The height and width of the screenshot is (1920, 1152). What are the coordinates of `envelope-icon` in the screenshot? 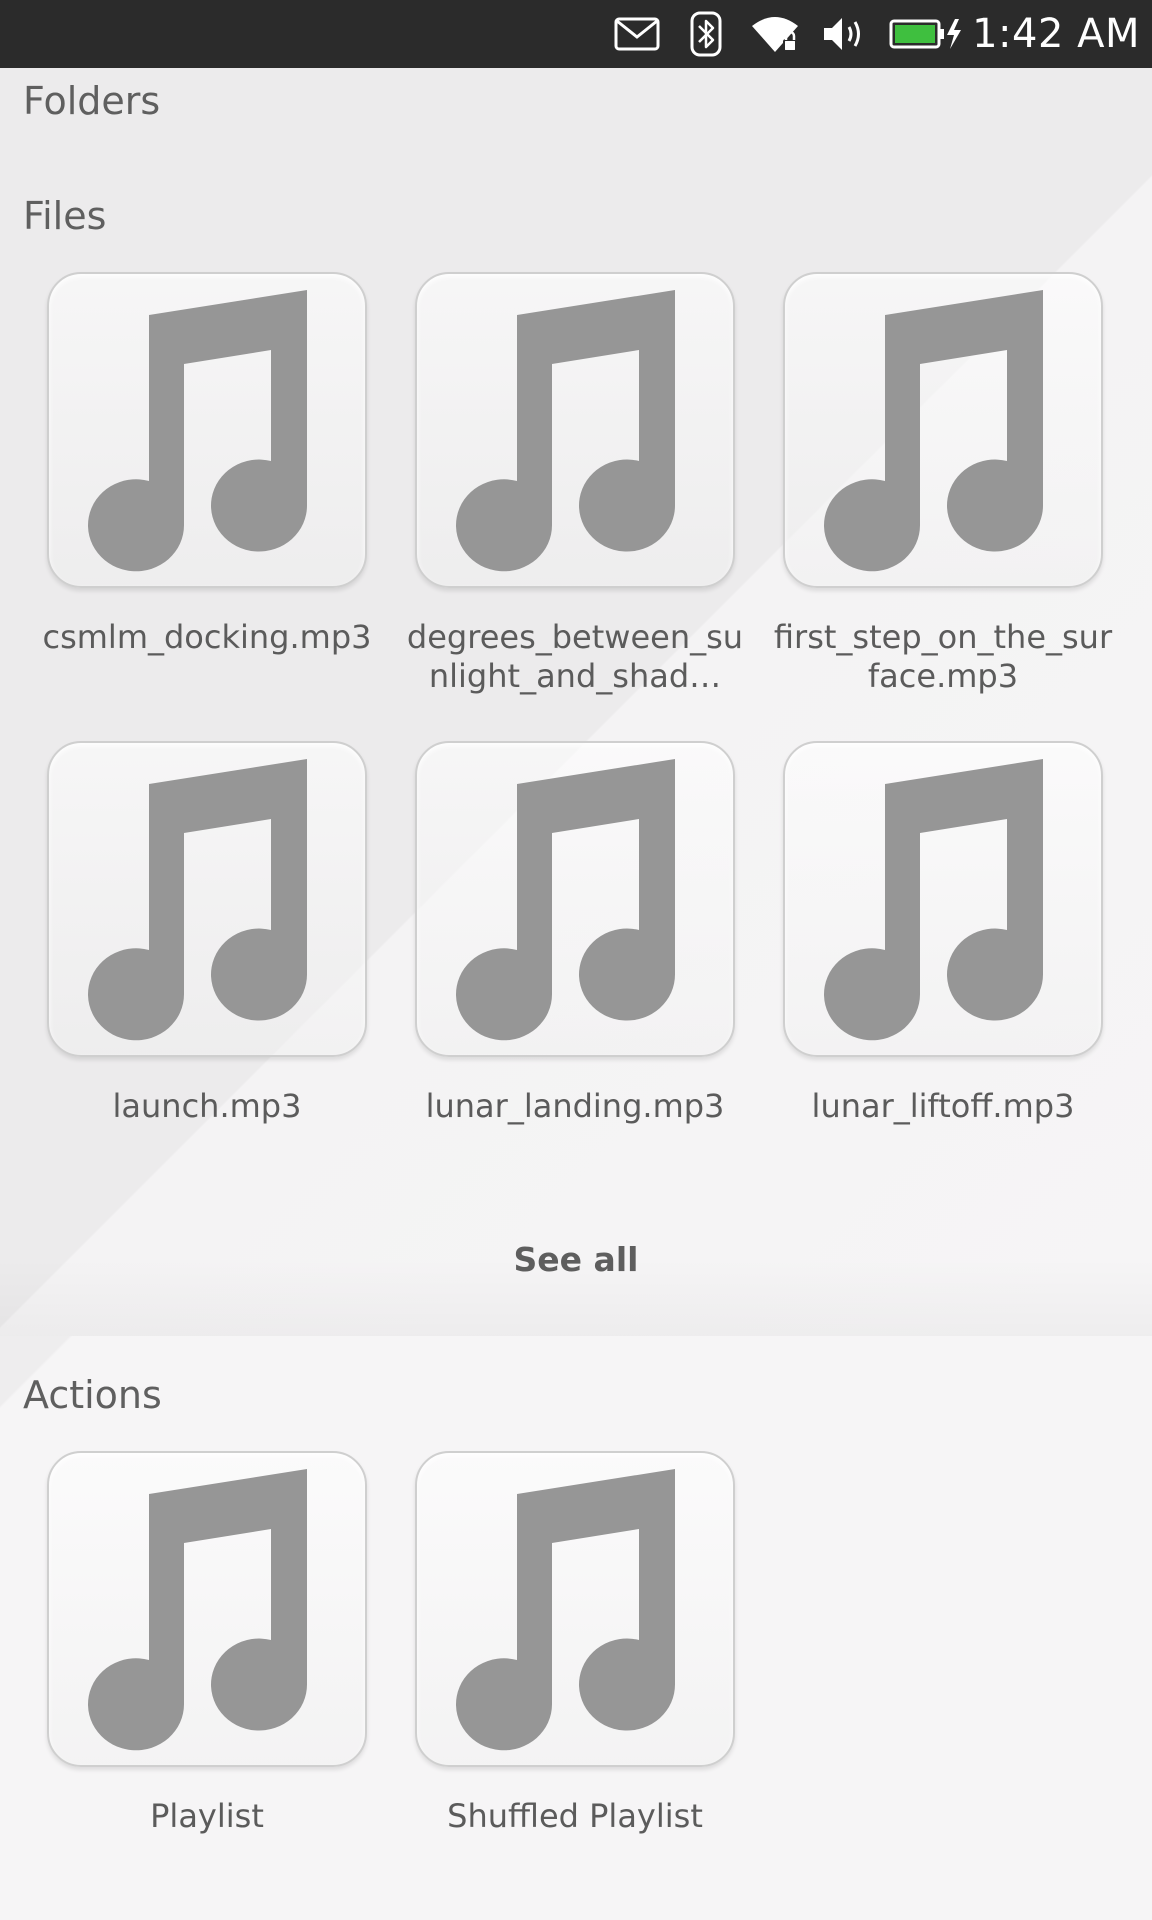 It's located at (637, 34).